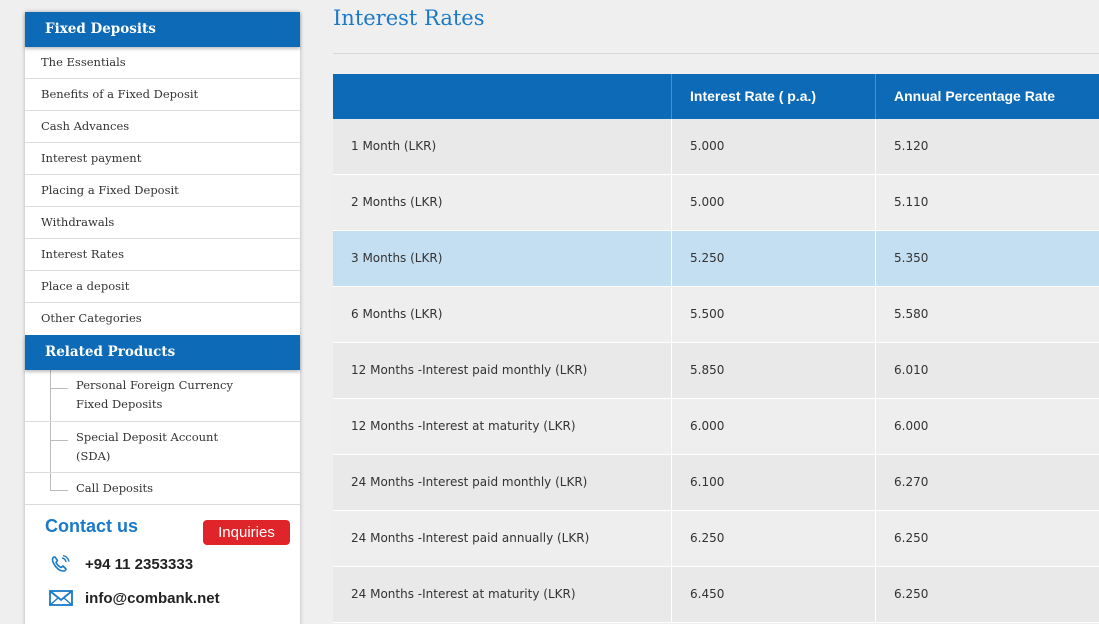 Image resolution: width=1099 pixels, height=624 pixels. I want to click on rate-cell: 5.850, so click(774, 370).